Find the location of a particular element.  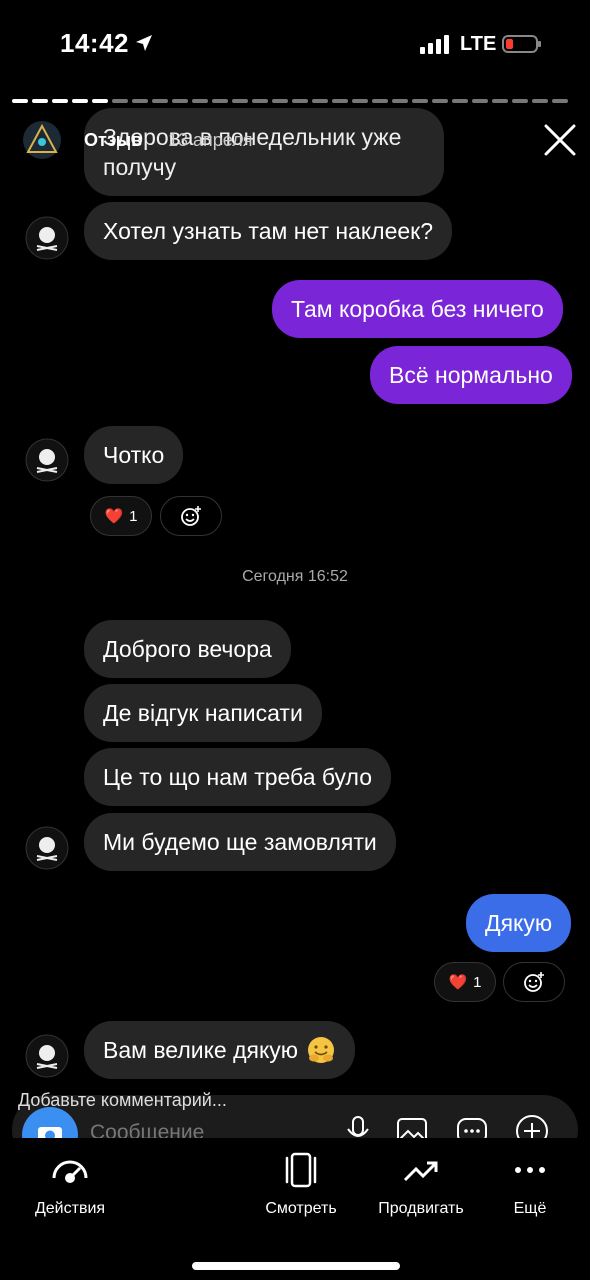

trend-icon is located at coordinates (420, 1171).